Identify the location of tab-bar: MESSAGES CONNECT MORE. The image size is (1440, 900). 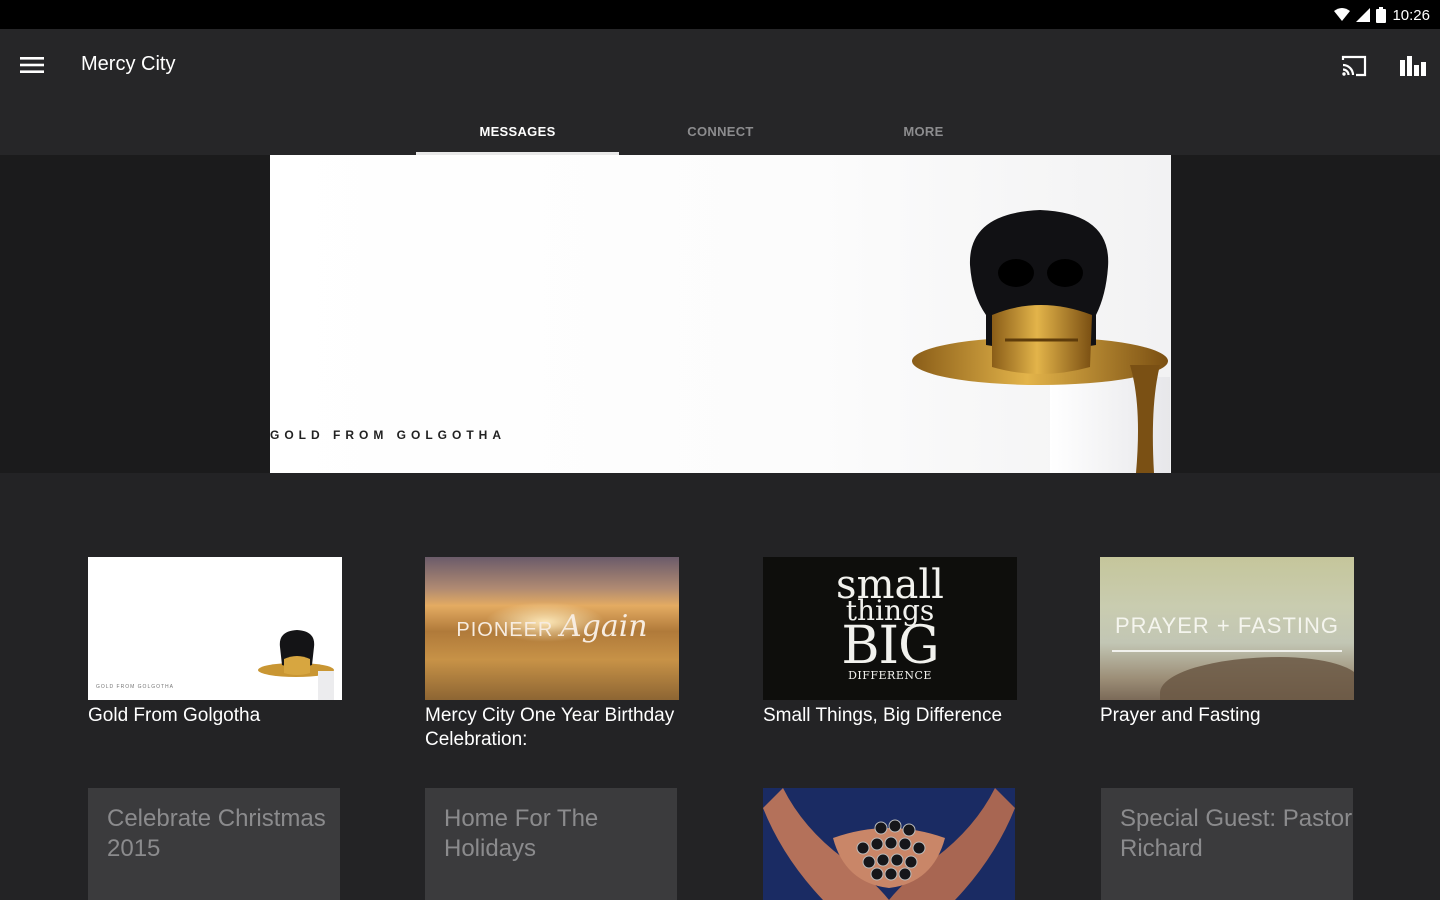
(720, 131).